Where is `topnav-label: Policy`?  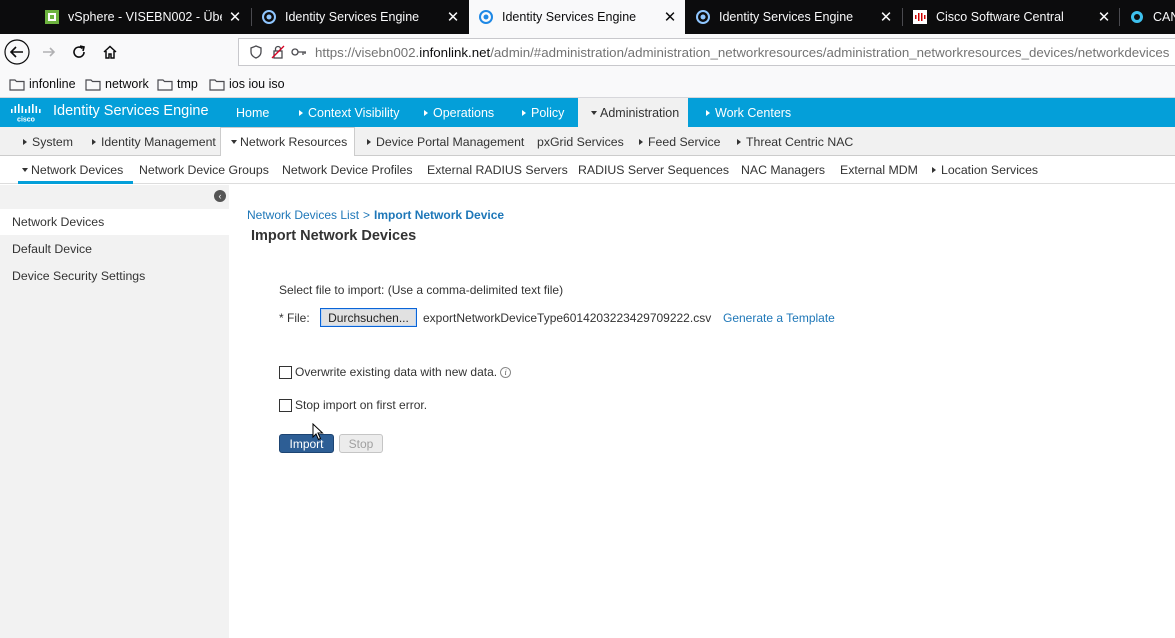 topnav-label: Policy is located at coordinates (548, 112).